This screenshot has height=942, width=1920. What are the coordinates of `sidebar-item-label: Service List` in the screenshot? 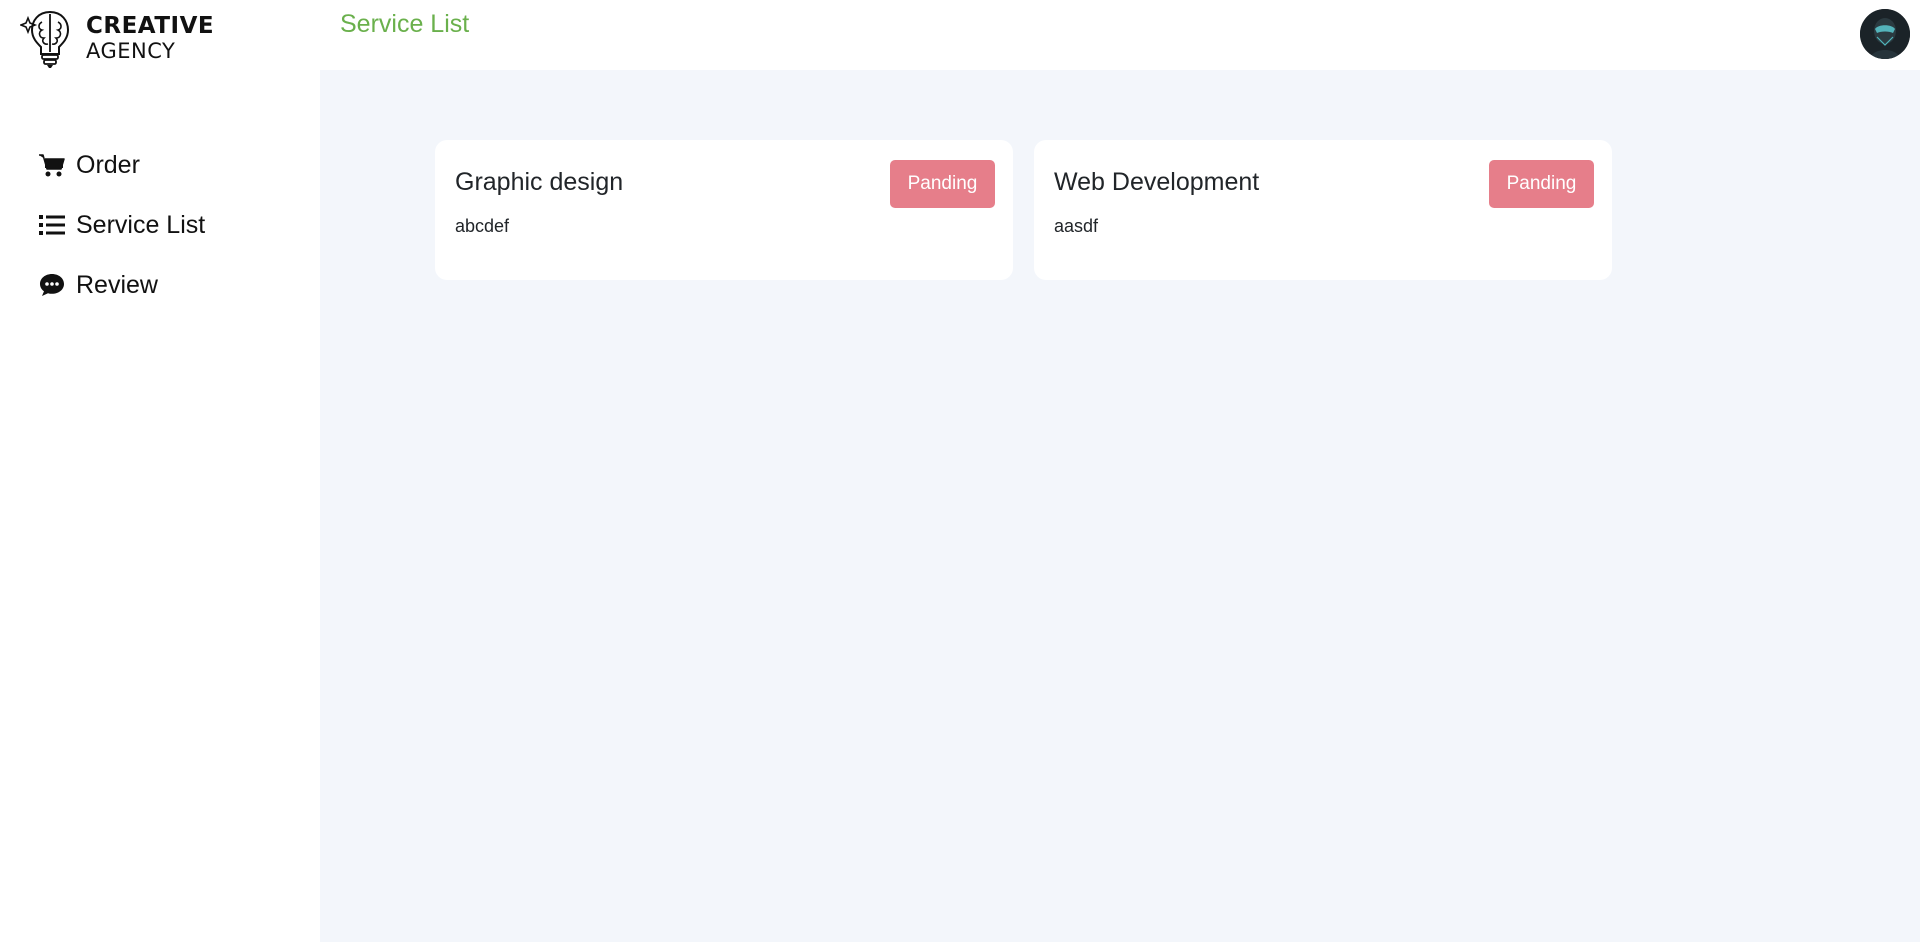 It's located at (141, 224).